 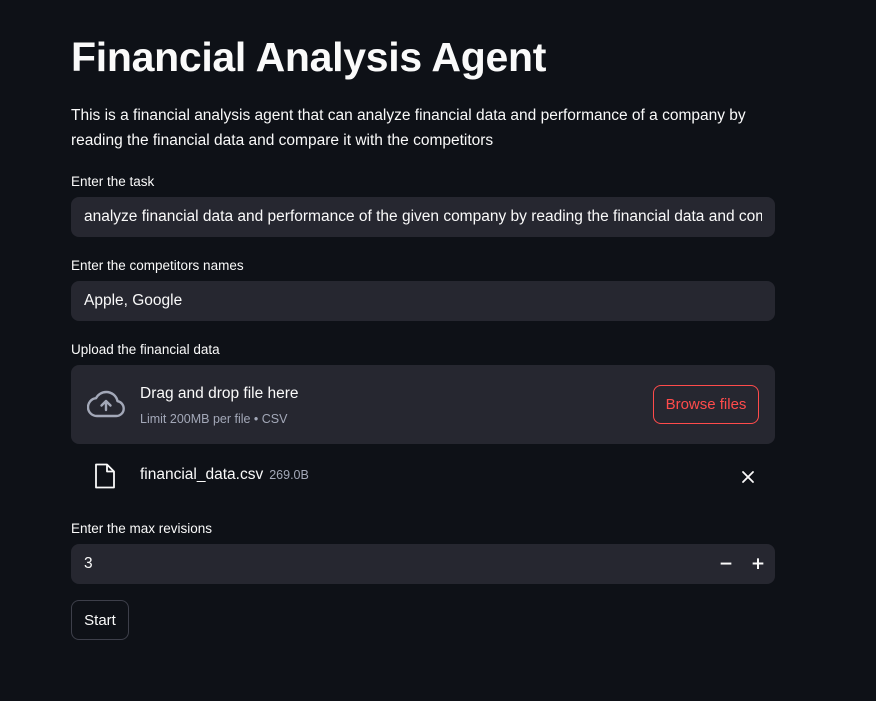 What do you see at coordinates (145, 349) in the screenshot?
I see `upload-label: Upload the financial data` at bounding box center [145, 349].